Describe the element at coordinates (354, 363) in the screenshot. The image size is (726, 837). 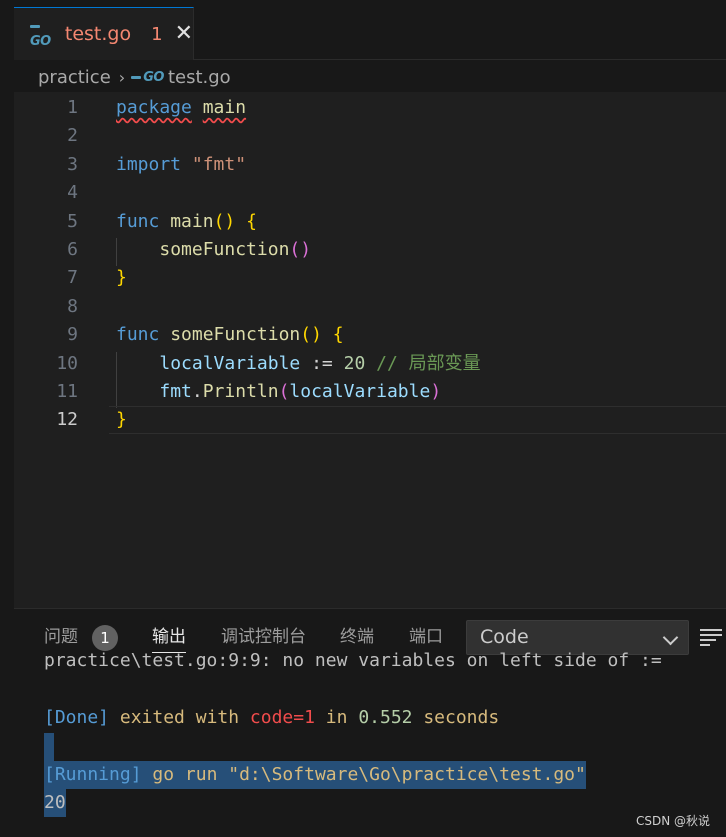
I see `code-token: 20` at that location.